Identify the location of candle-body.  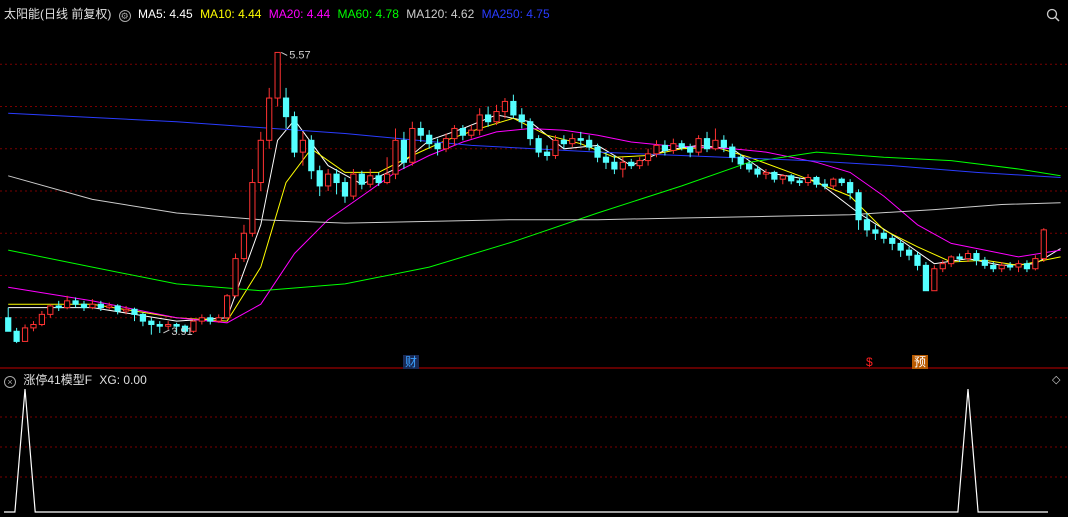
(462, 131).